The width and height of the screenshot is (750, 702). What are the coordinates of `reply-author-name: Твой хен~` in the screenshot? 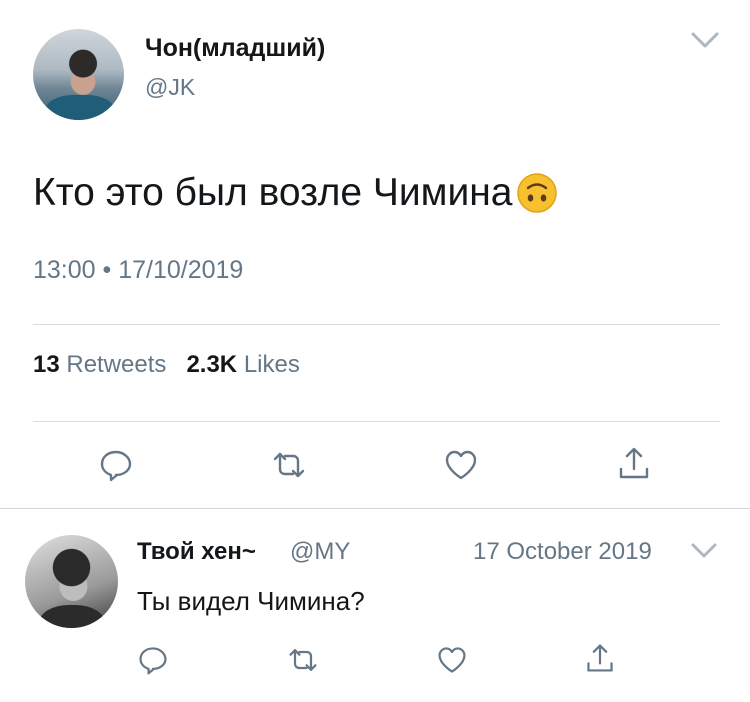 It's located at (196, 552).